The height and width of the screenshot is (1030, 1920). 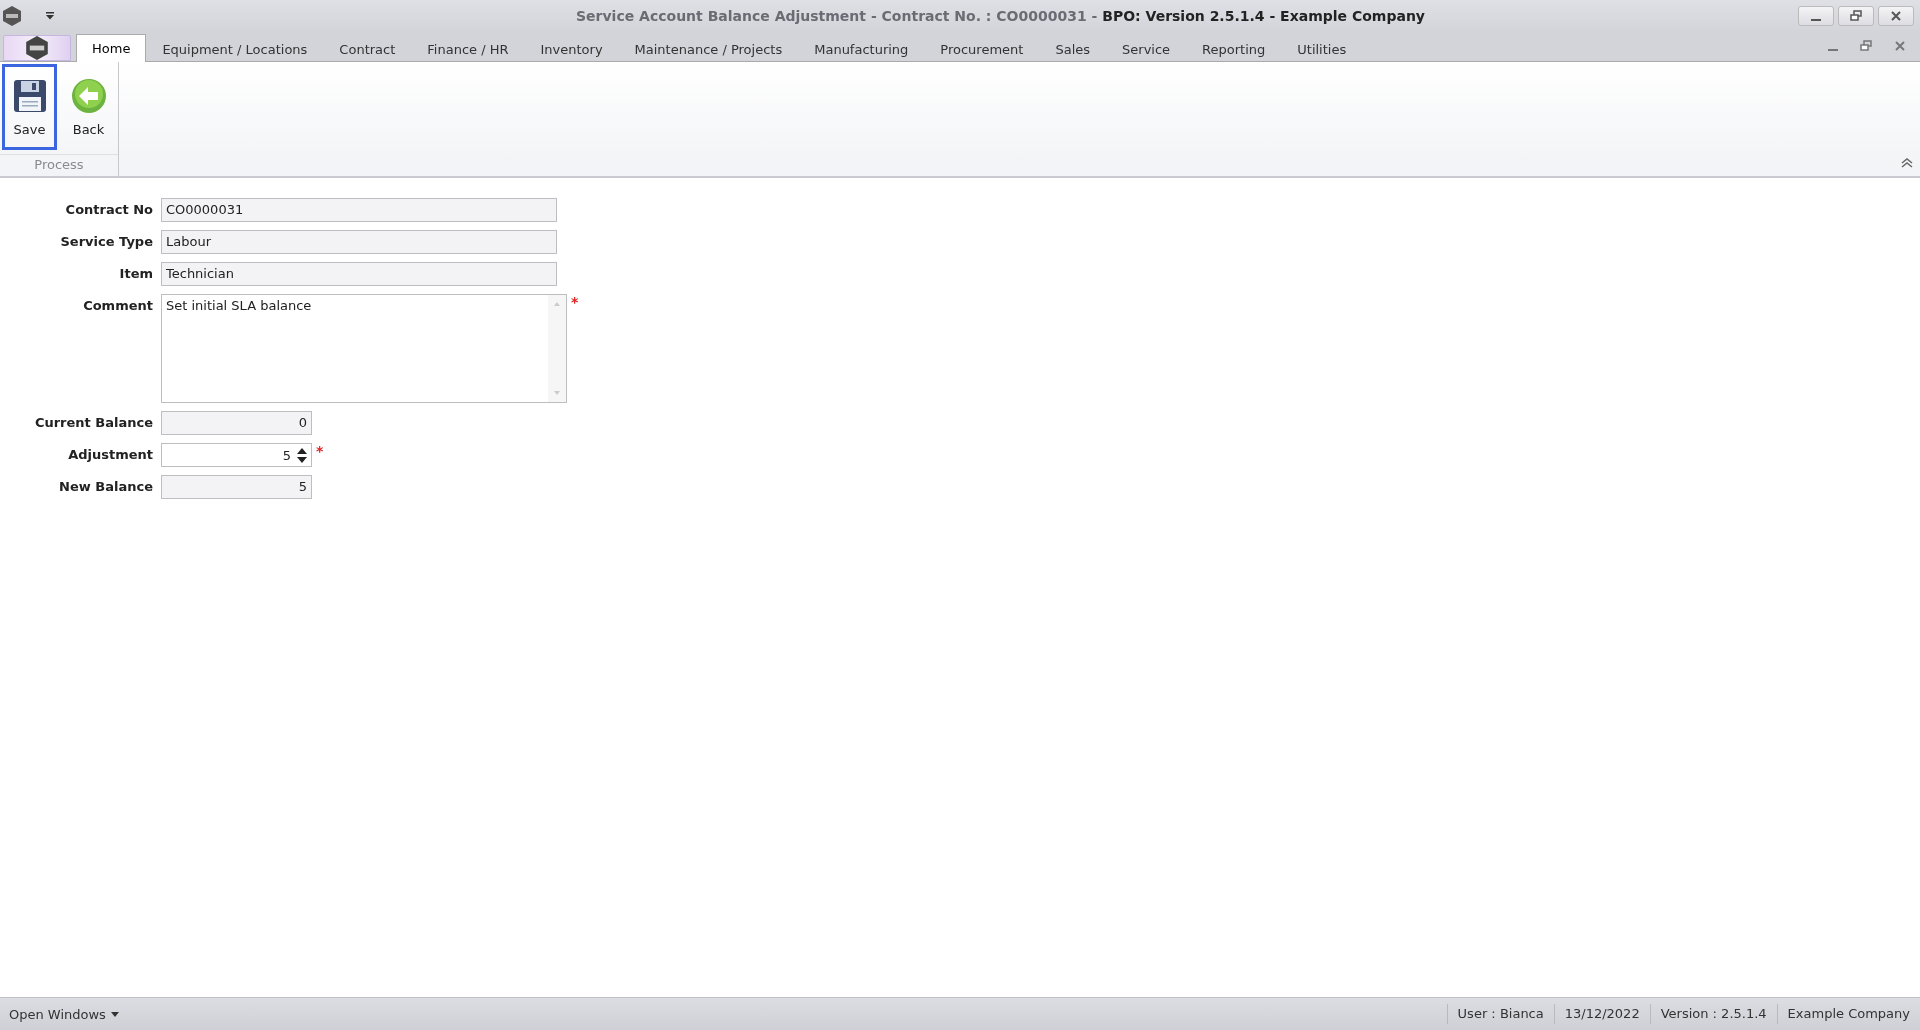 What do you see at coordinates (1000, 16) in the screenshot?
I see `window-title: Service Account Balance Adjustment - Contract No. : CO0000031 - BPO: Version 2.5.1.4 - Example Company` at bounding box center [1000, 16].